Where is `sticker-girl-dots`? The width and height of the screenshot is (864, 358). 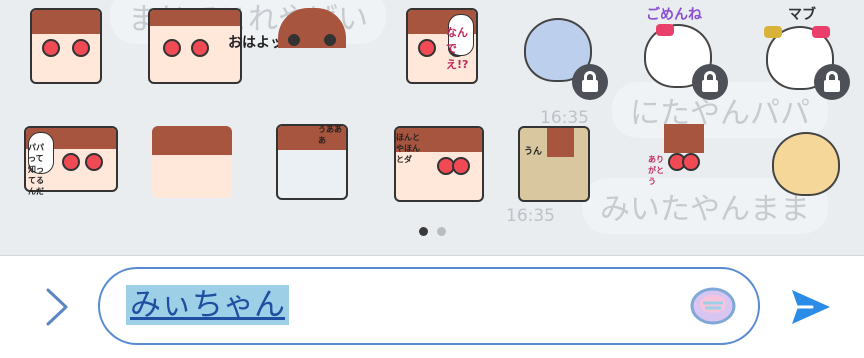 sticker-girl-dots is located at coordinates (189, 162).